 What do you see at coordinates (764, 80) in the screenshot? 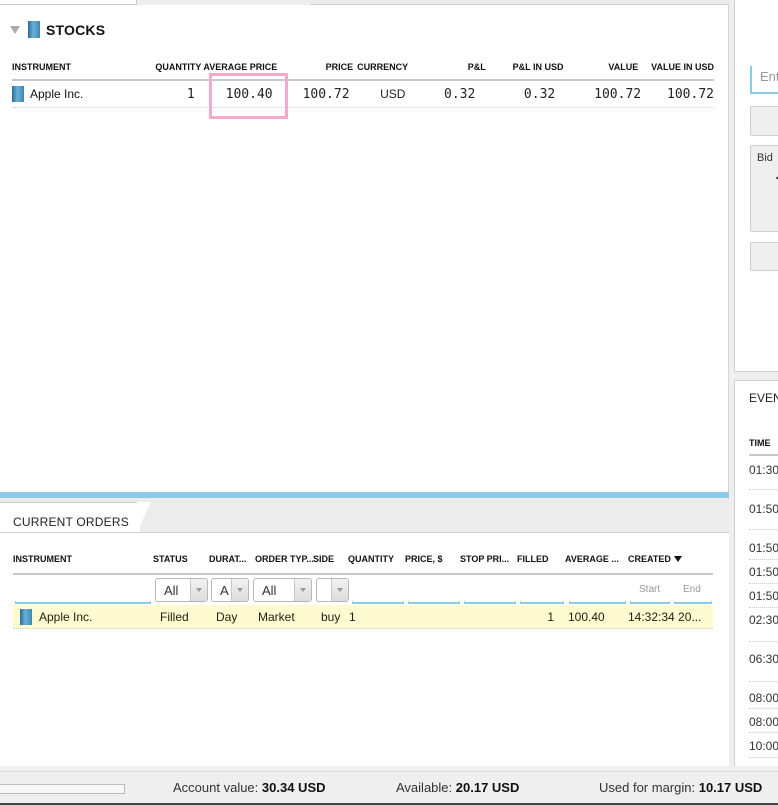
I see `ticket-search-input: Ent` at bounding box center [764, 80].